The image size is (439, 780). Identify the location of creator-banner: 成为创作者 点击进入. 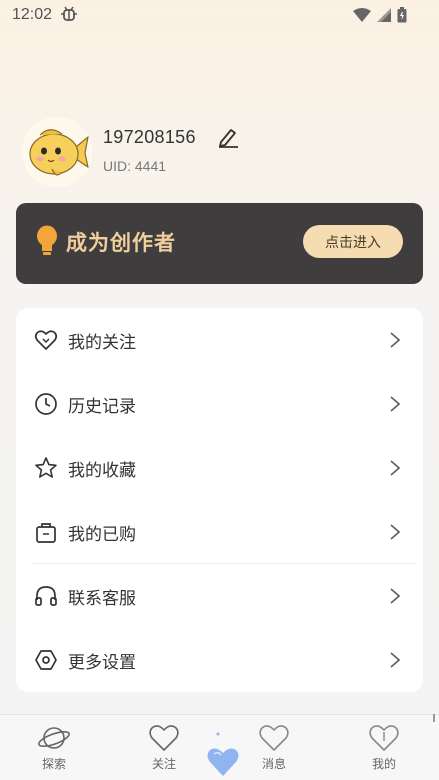
(219, 243).